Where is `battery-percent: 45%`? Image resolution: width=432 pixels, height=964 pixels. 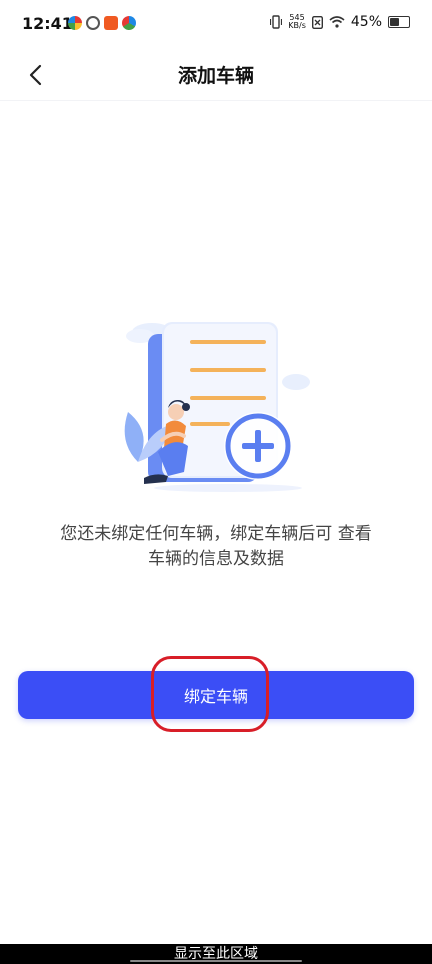
battery-percent: 45% is located at coordinates (366, 22).